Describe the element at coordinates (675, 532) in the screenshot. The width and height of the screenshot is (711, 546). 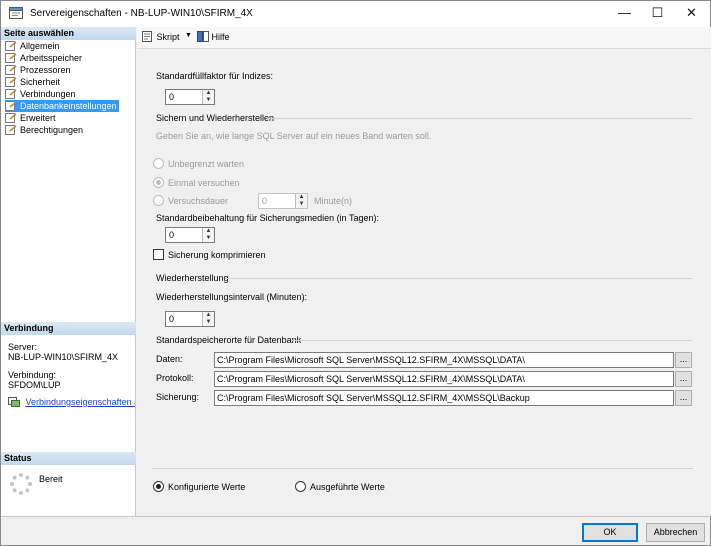
I see `cancel-button: Abbrechen` at that location.